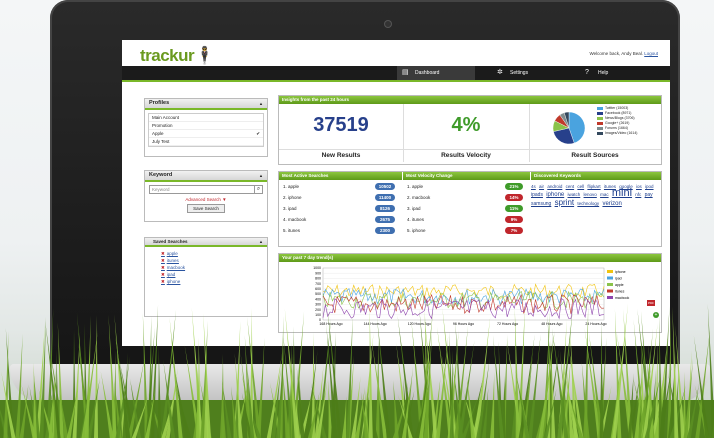  What do you see at coordinates (210, 253) in the screenshot?
I see `saved-search-item: ✖ apple` at bounding box center [210, 253].